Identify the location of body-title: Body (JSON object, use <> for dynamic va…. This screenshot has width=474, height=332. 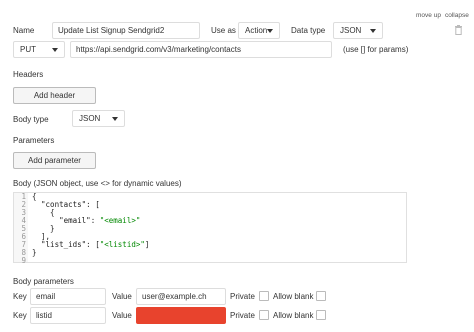
(97, 183).